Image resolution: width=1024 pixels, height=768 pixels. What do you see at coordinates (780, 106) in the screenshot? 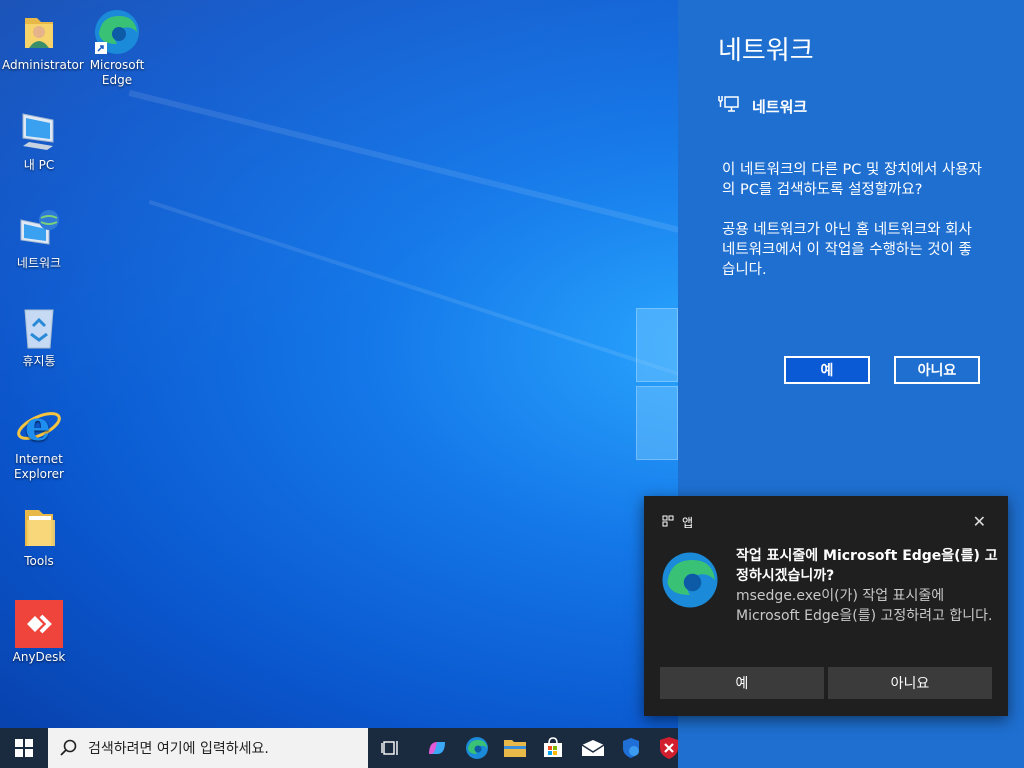
I see `panel-network-name: 네트워크` at bounding box center [780, 106].